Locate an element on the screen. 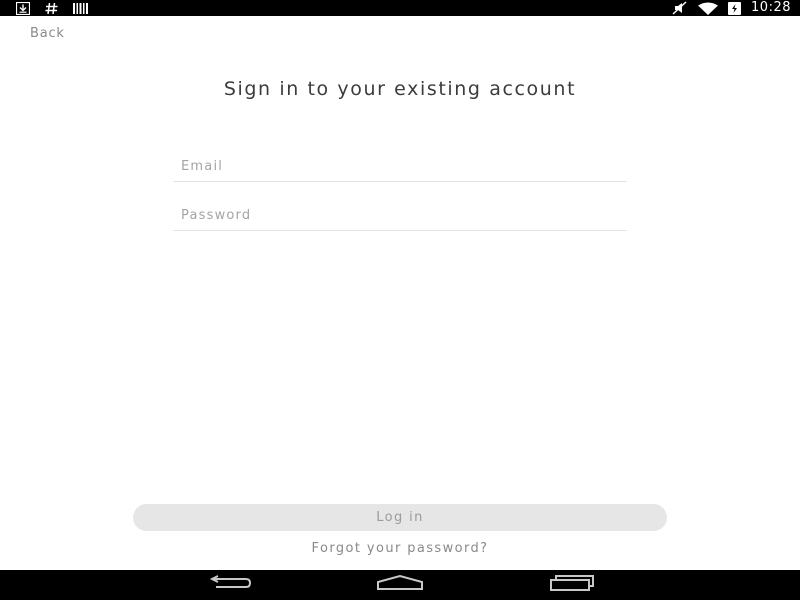  battery-charging-icon is located at coordinates (735, 8).